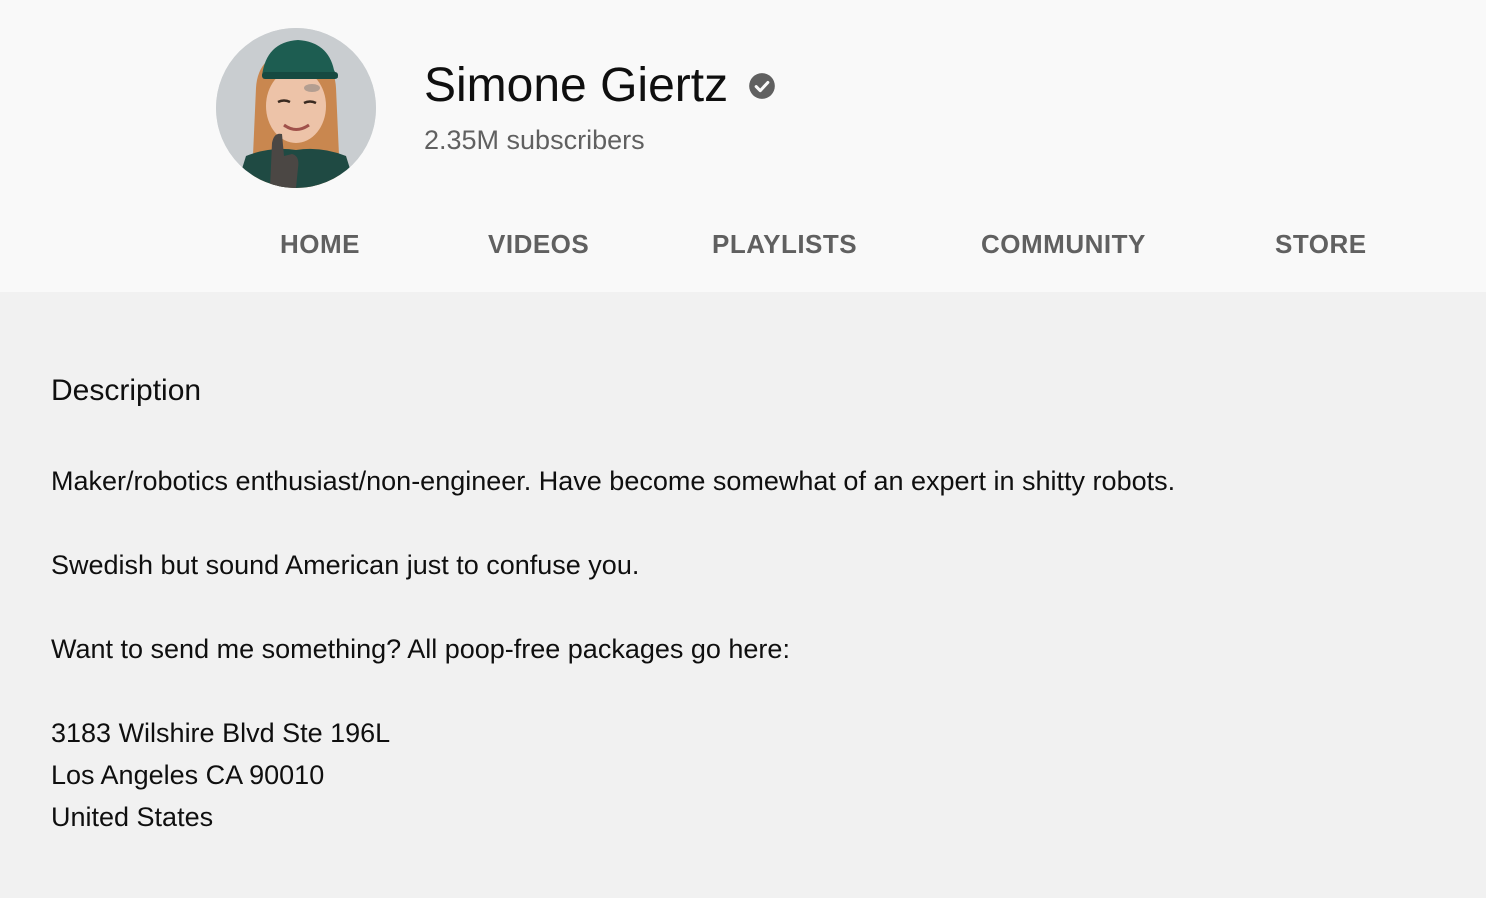  Describe the element at coordinates (576, 85) in the screenshot. I see `channel-name: Simone Giertz` at that location.